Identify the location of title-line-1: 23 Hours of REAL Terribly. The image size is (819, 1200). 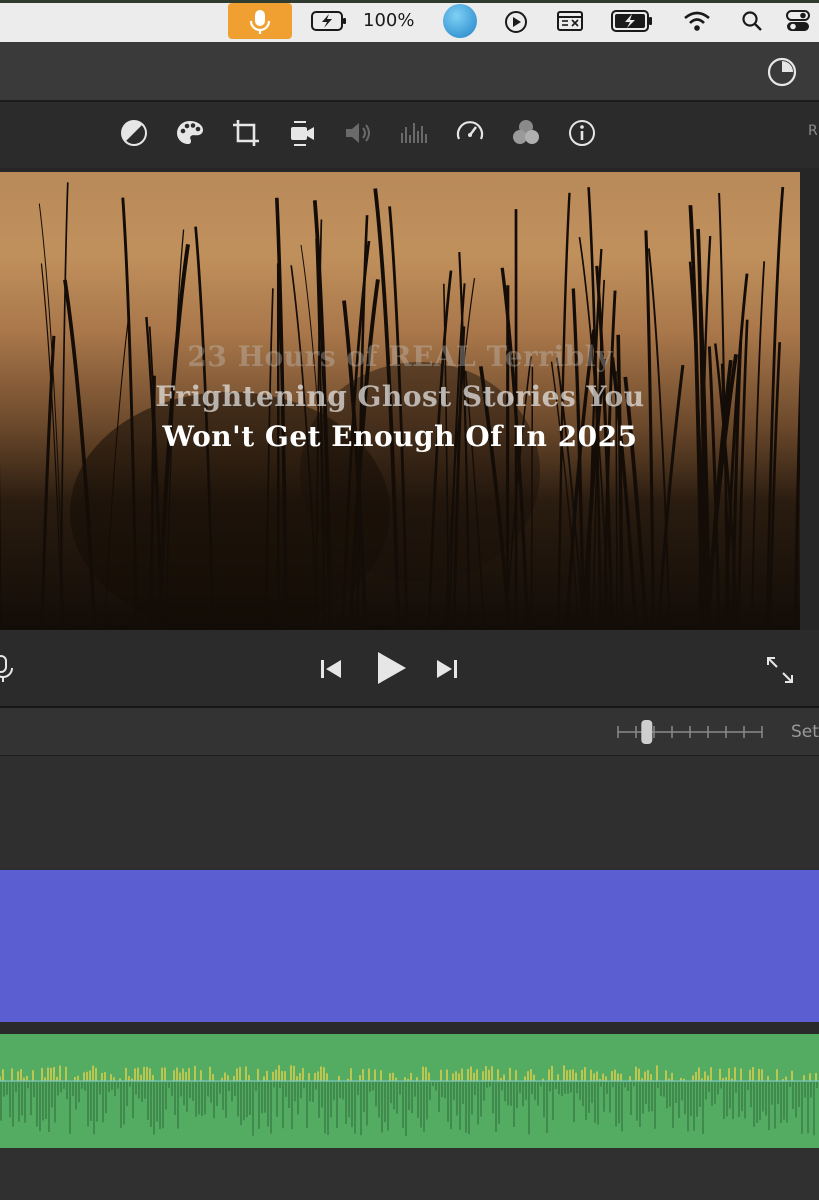
(400, 356).